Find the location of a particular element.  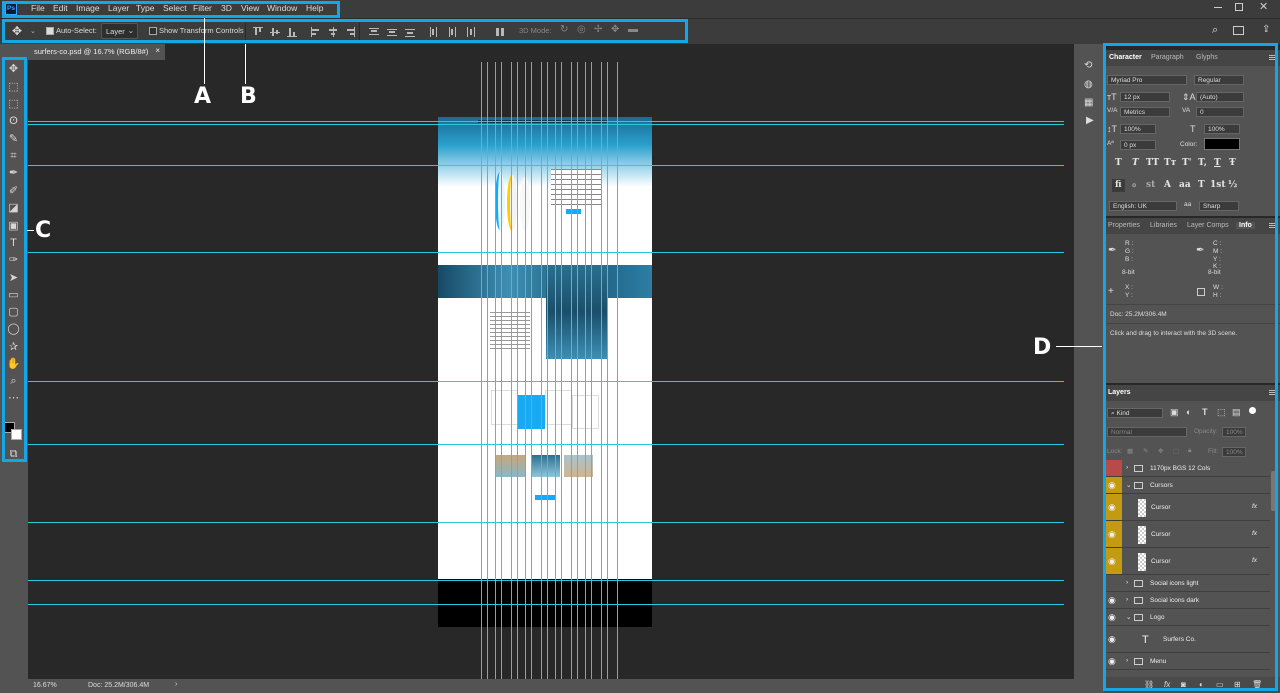

marquee-tool-icon: ⬚ is located at coordinates (13, 104).